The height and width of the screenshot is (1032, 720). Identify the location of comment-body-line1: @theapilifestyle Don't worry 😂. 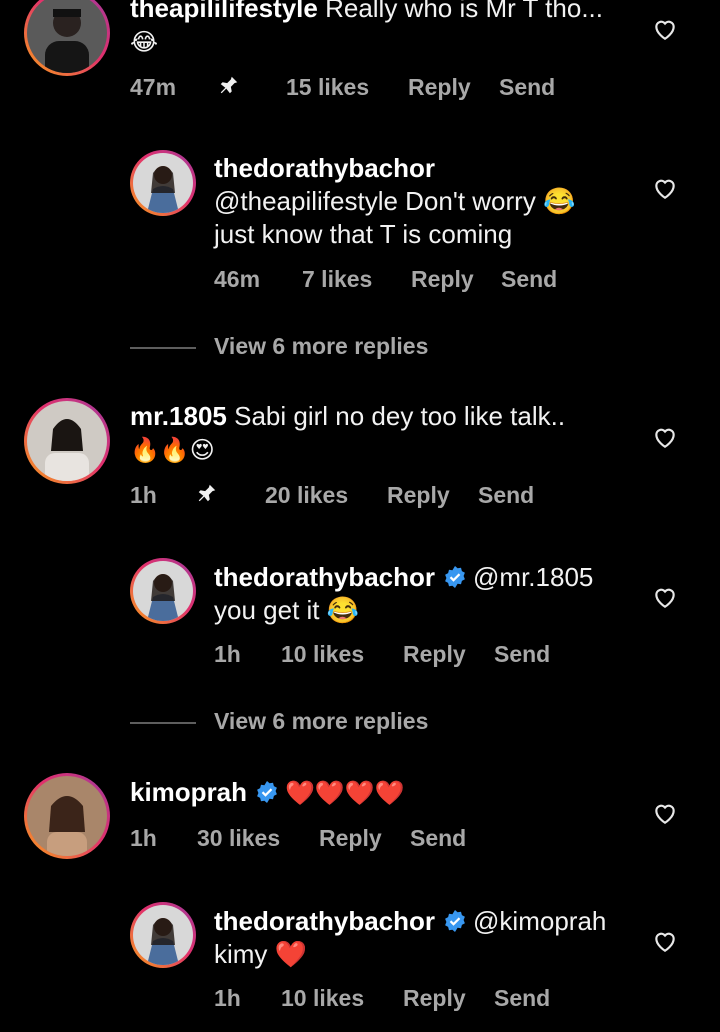
(395, 201).